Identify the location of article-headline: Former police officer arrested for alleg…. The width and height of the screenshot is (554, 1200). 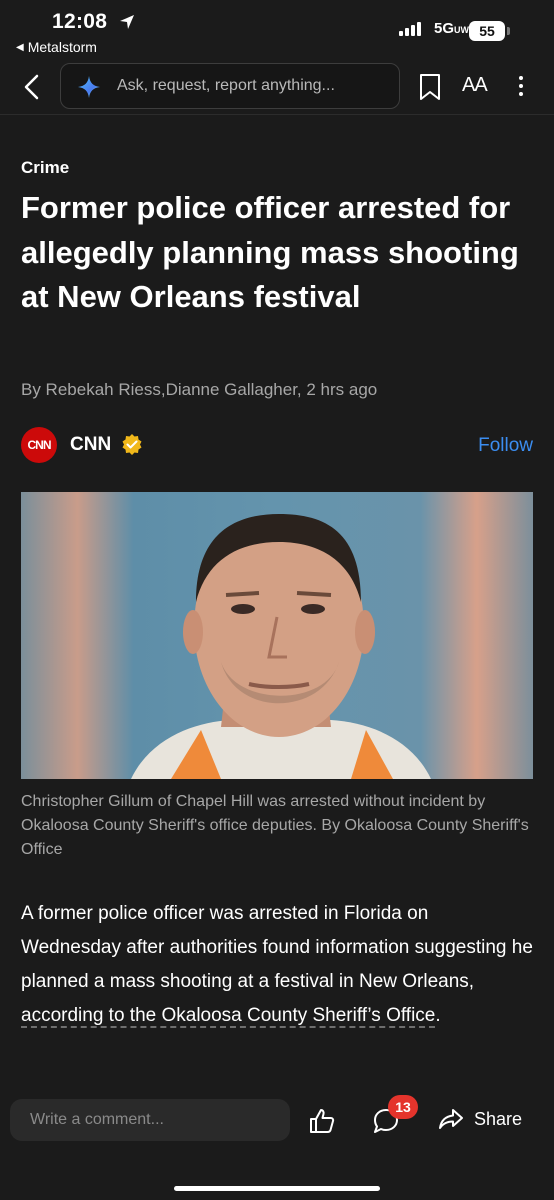
(270, 252).